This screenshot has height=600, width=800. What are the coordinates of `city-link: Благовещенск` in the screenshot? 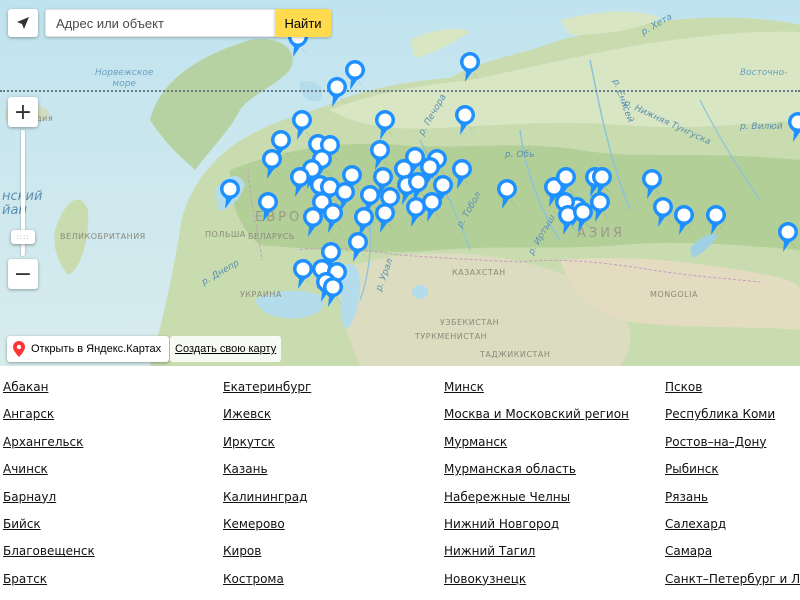 It's located at (49, 553).